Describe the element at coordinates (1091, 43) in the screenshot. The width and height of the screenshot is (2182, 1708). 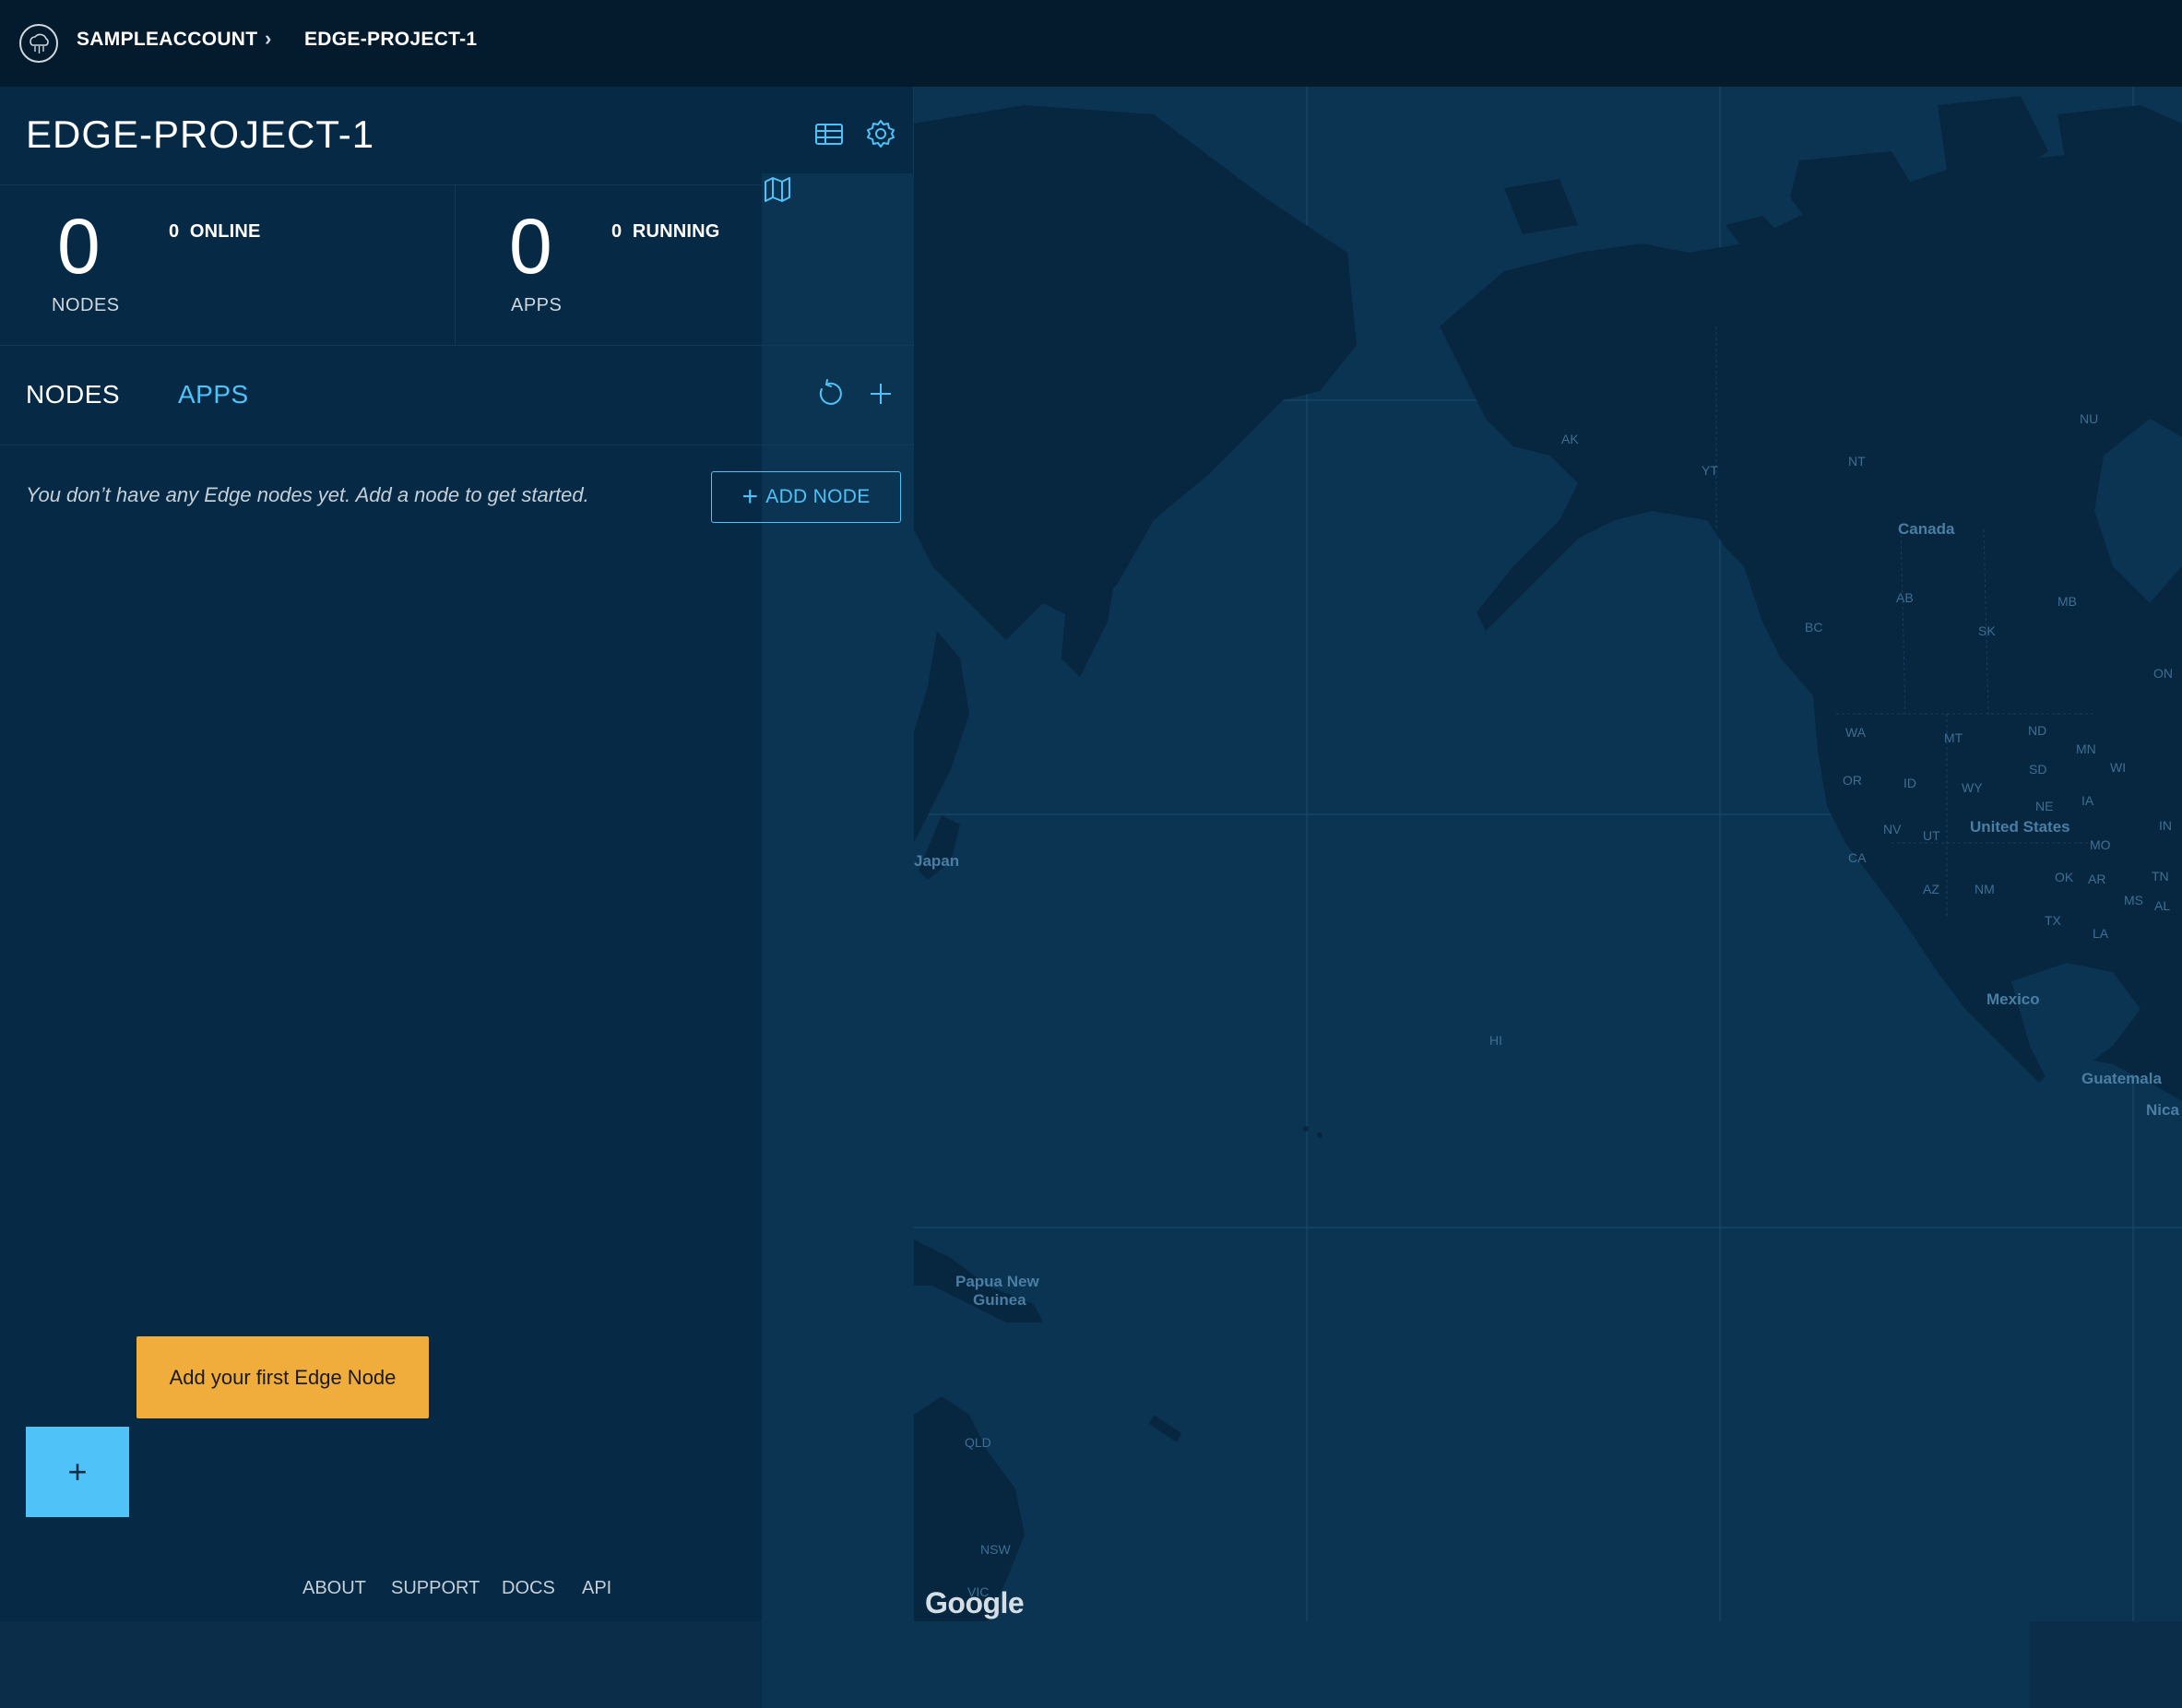
I see `top-bar: SAMPLEACCOUNT › EDGE-PROJECT-1` at that location.